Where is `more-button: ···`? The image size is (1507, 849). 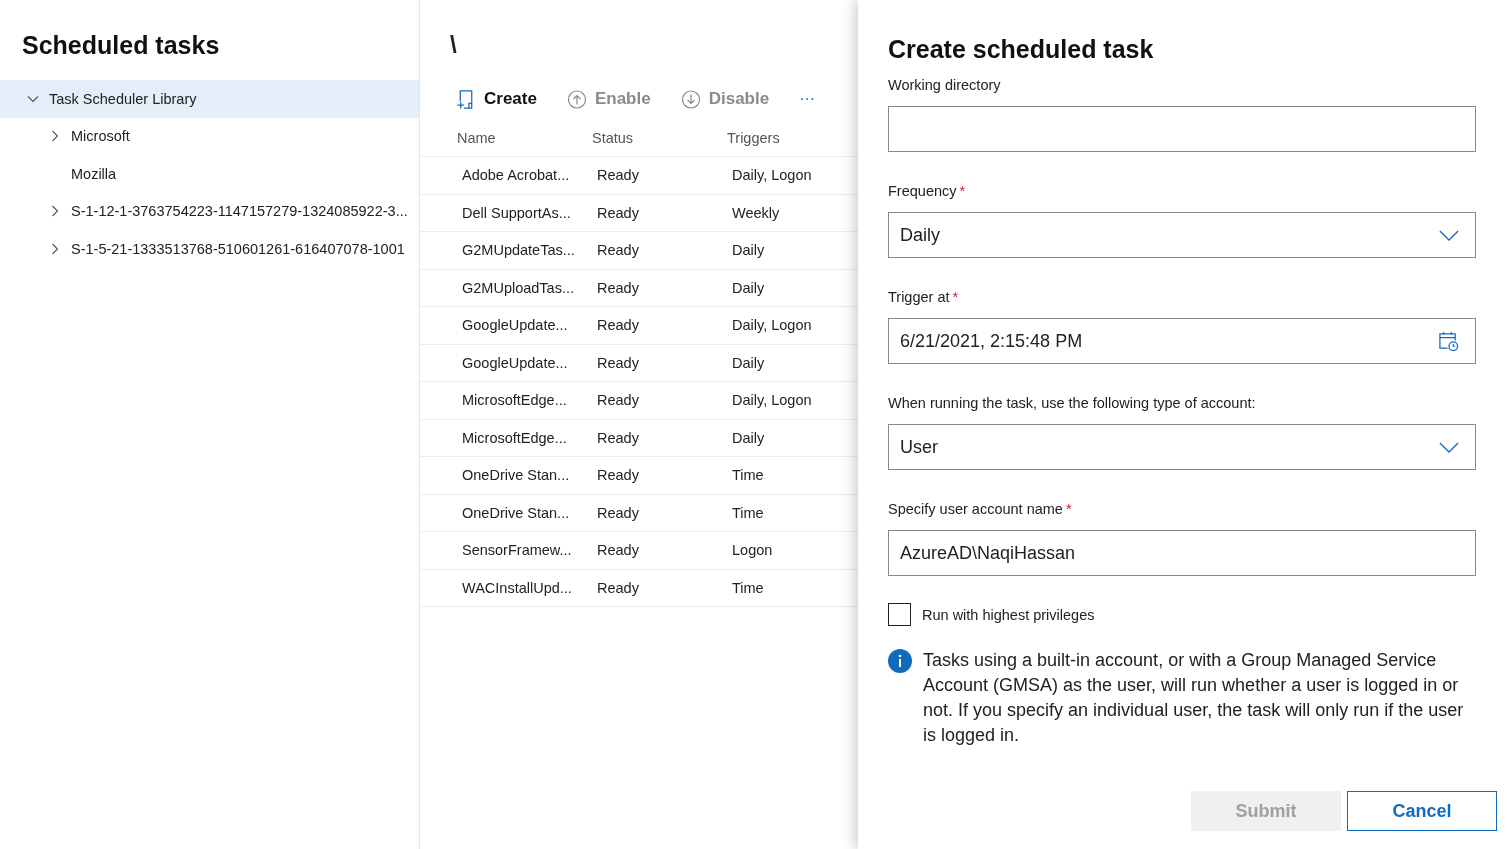 more-button: ··· is located at coordinates (807, 99).